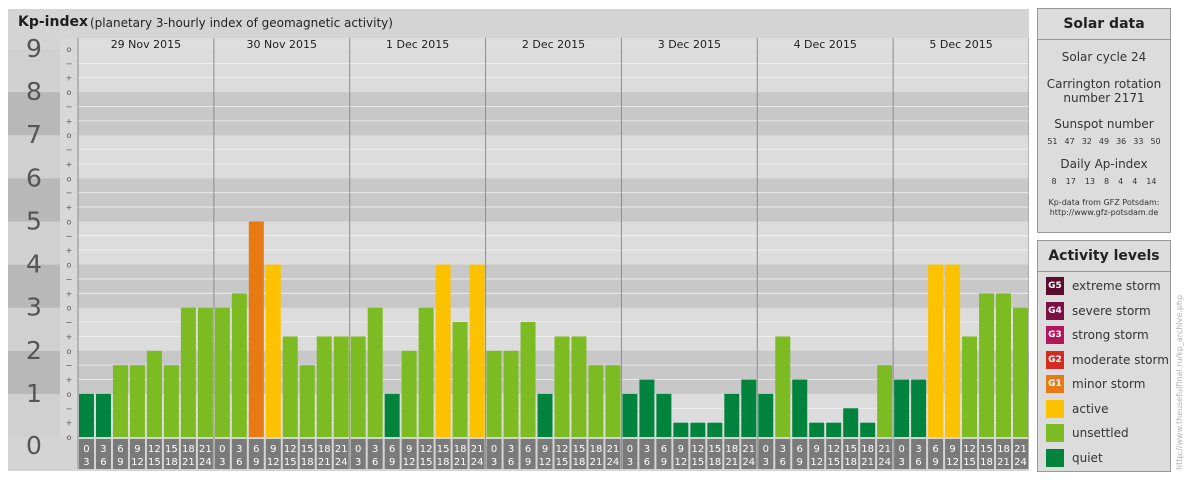  I want to click on activity-level-row: G3 strong storm, so click(1097, 335).